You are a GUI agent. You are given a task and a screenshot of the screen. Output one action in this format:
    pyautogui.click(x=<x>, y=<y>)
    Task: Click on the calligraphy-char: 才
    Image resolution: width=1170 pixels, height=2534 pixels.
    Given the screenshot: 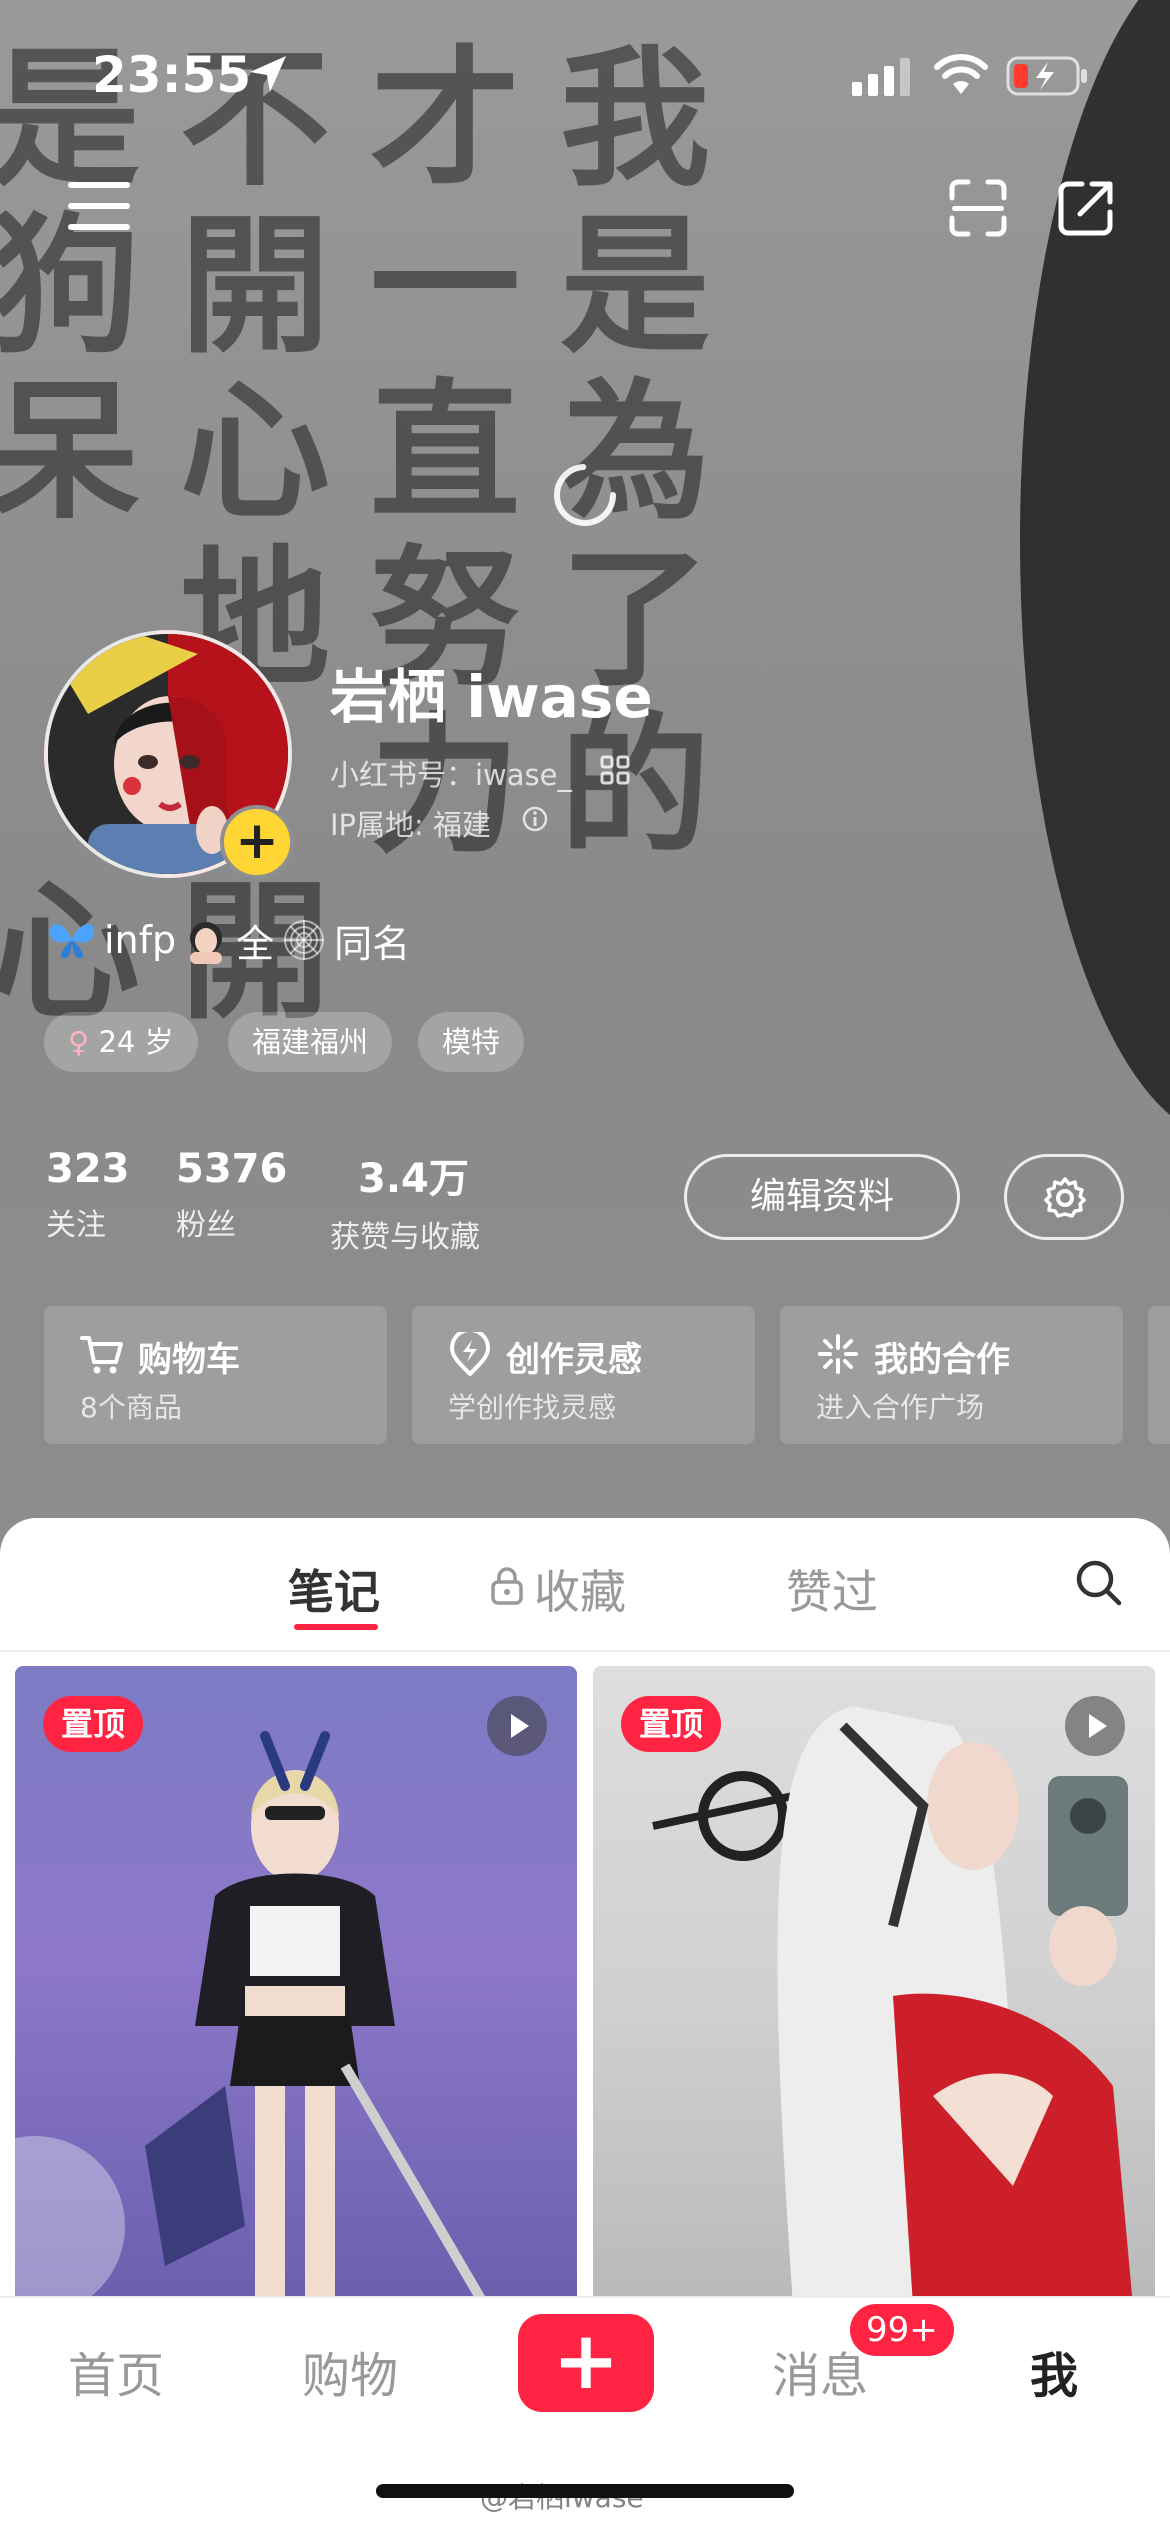 What is the action you would take?
    pyautogui.click(x=444, y=119)
    